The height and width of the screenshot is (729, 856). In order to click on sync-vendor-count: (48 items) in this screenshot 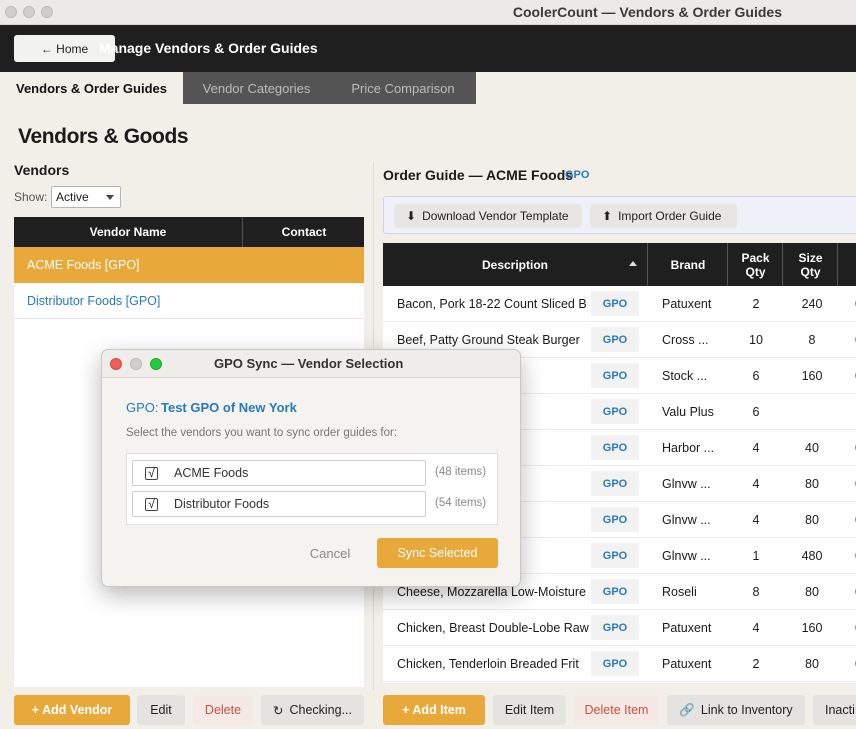, I will do `click(461, 472)`.